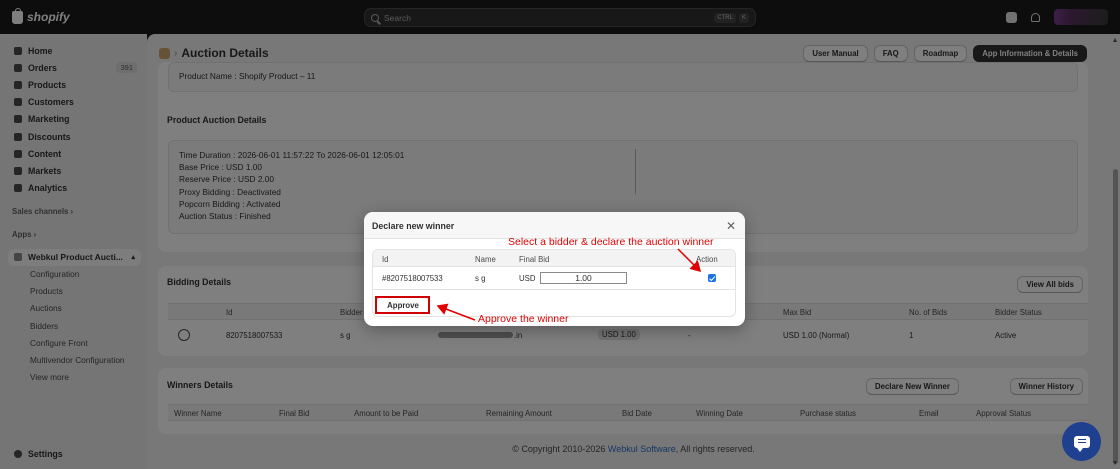 This screenshot has width=1120, height=469. I want to click on final-bid-input: 1.00, so click(583, 278).